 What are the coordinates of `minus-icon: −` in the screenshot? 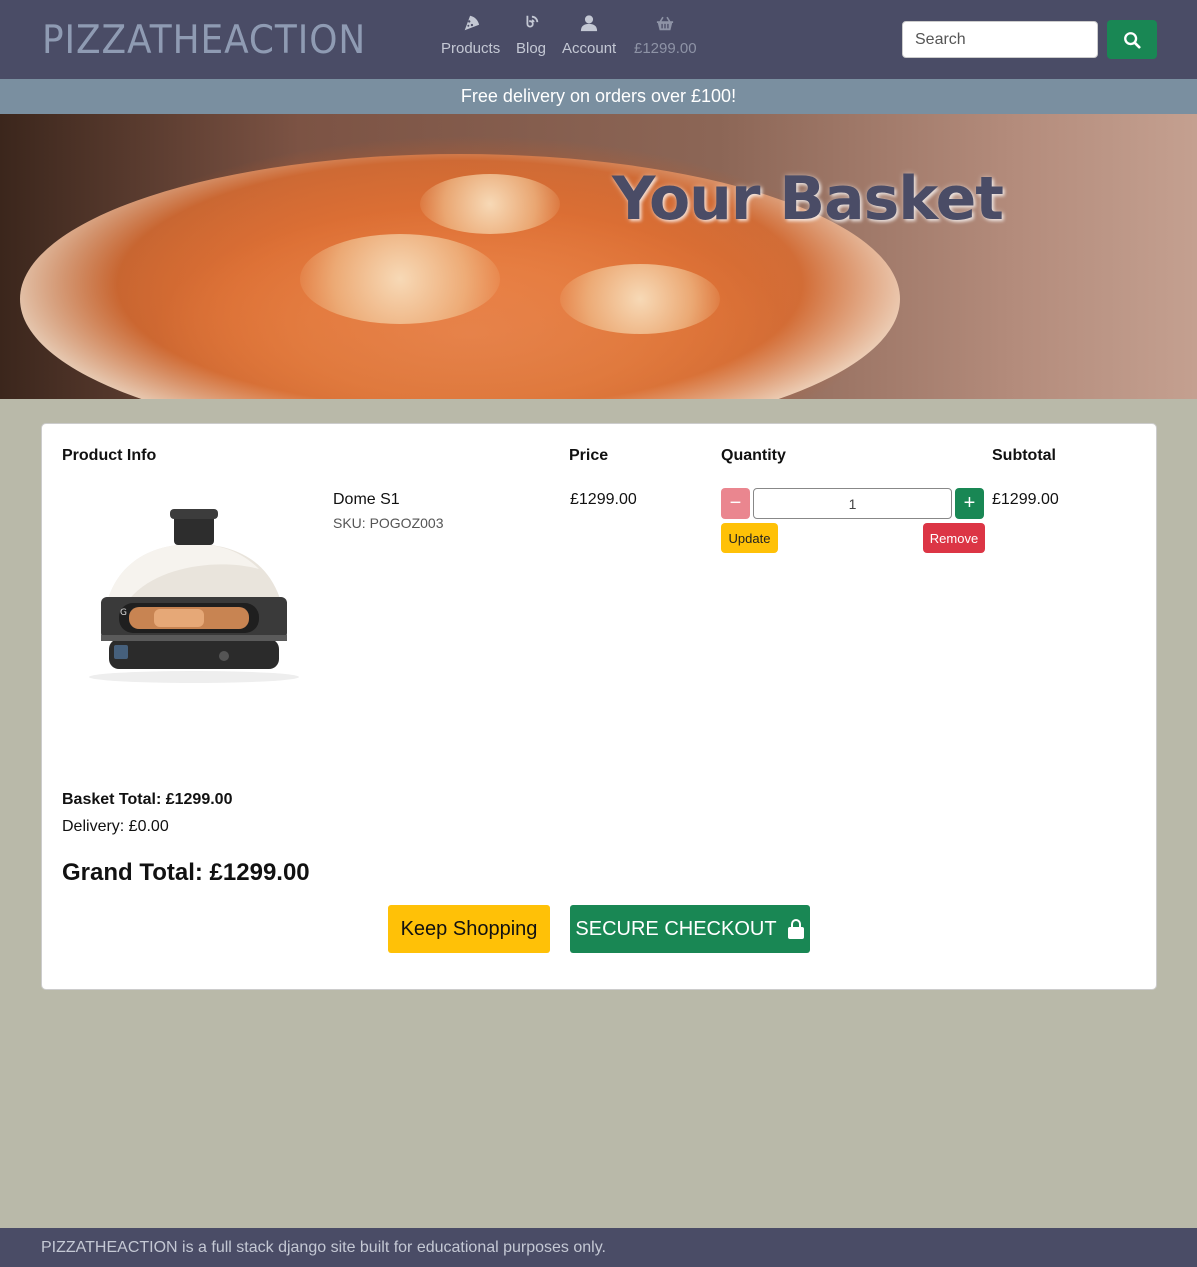 It's located at (735, 503).